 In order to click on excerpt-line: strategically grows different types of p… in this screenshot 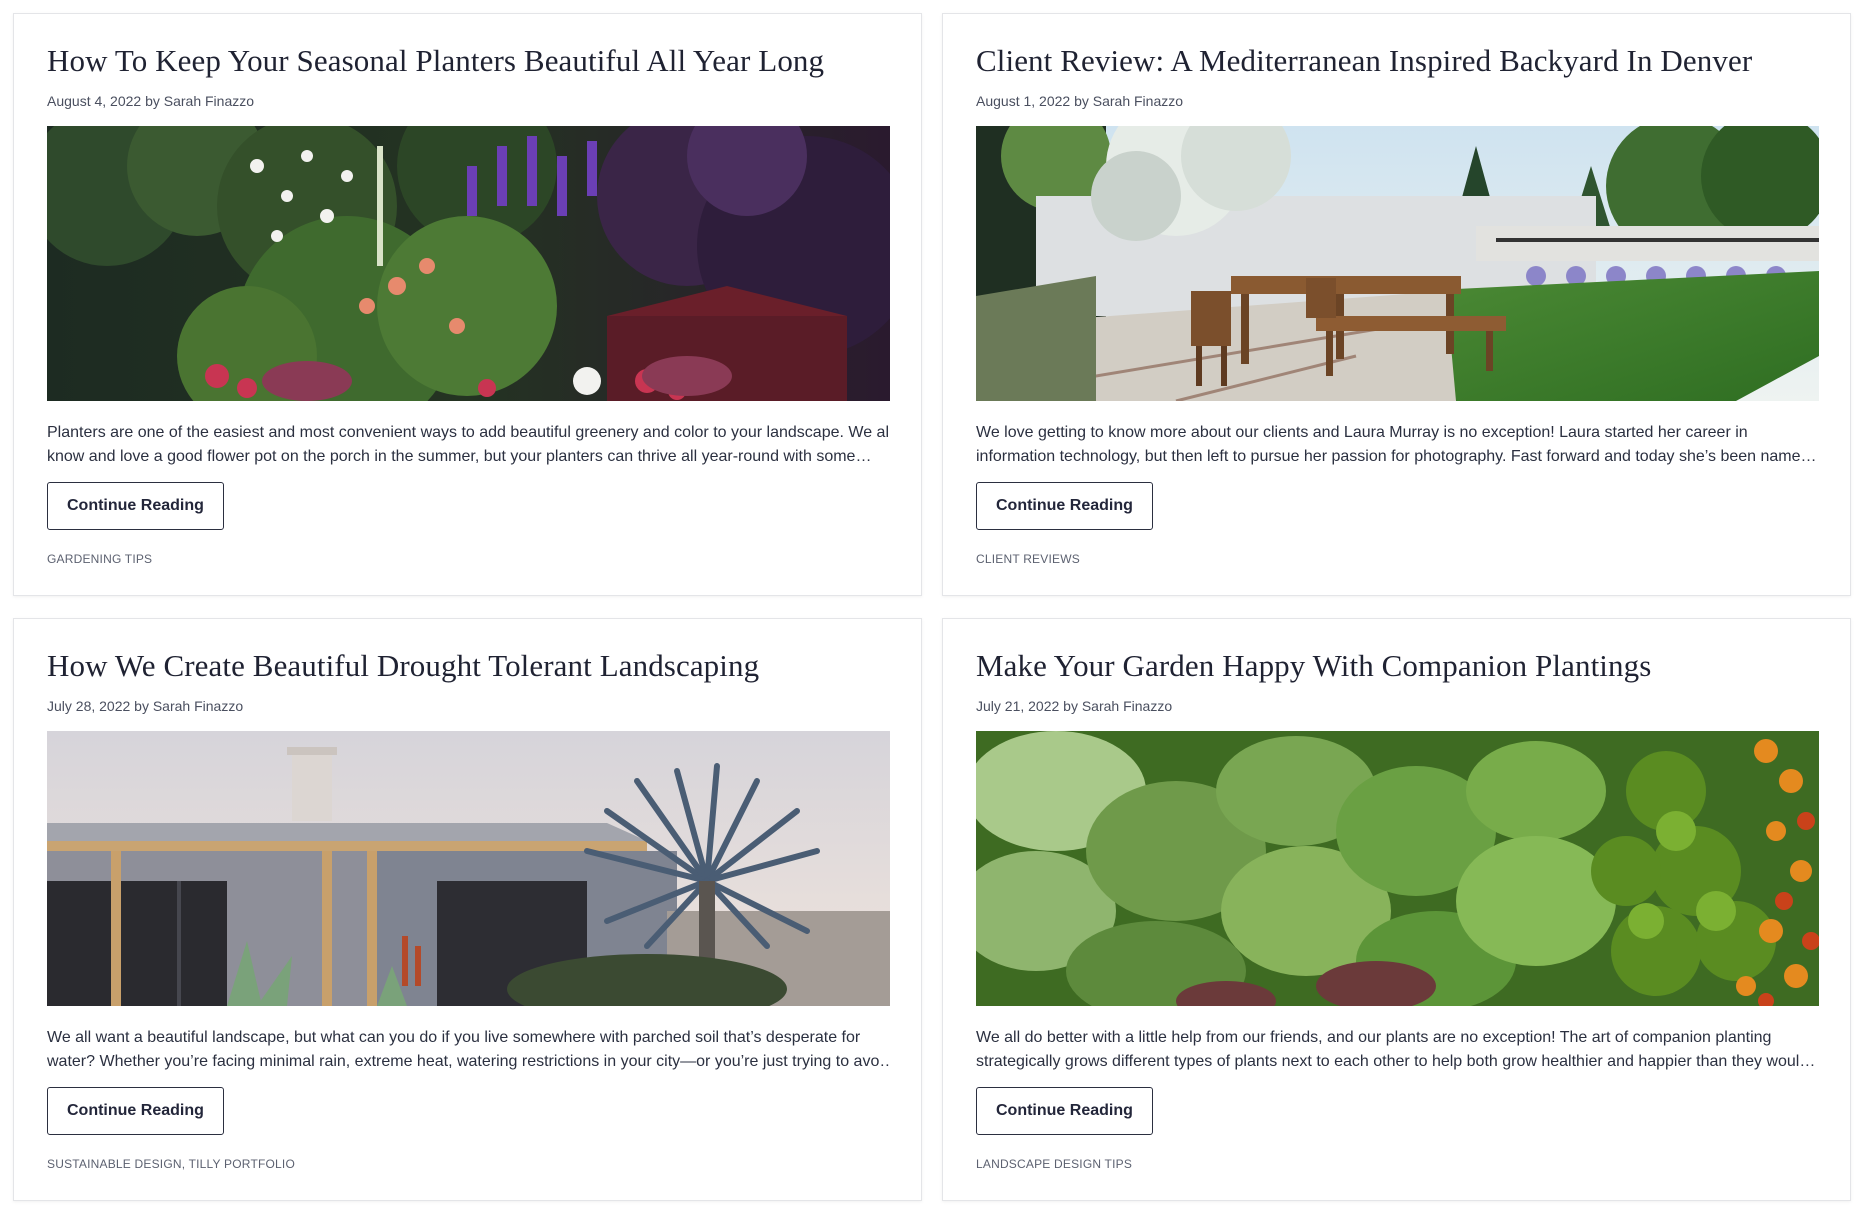, I will do `click(1396, 1061)`.